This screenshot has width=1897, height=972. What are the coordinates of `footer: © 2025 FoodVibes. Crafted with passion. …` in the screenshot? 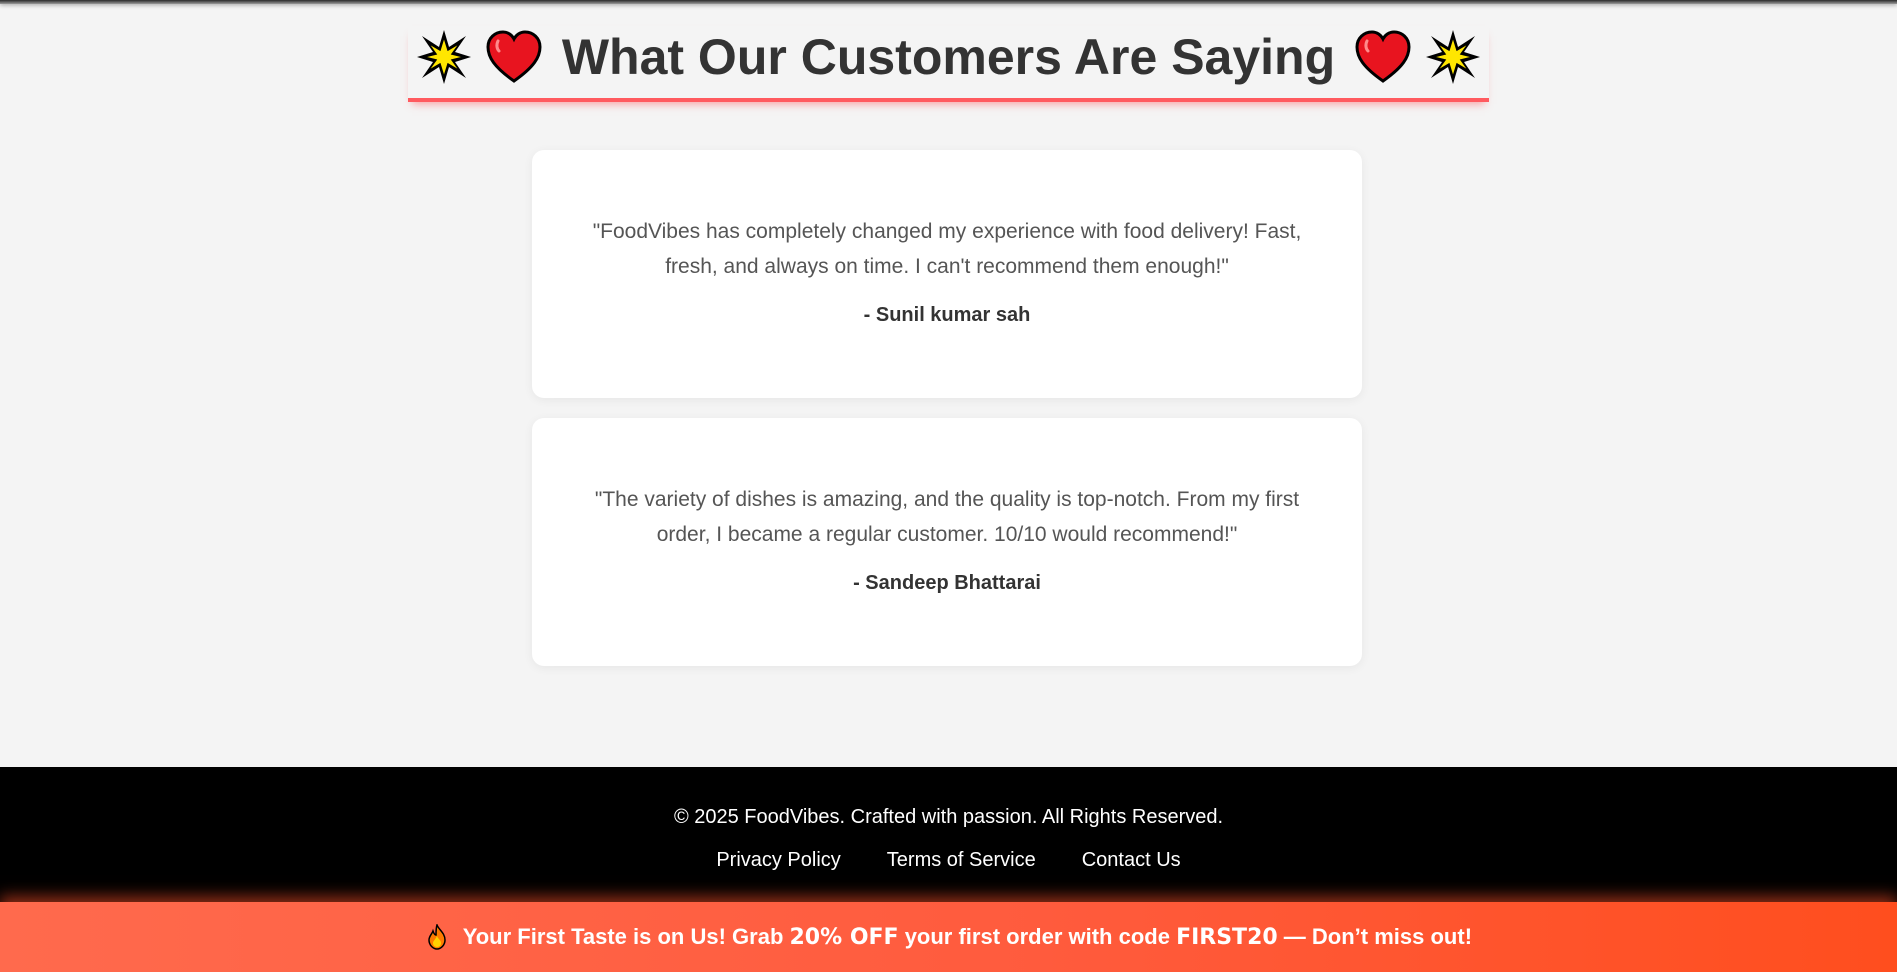 It's located at (948, 834).